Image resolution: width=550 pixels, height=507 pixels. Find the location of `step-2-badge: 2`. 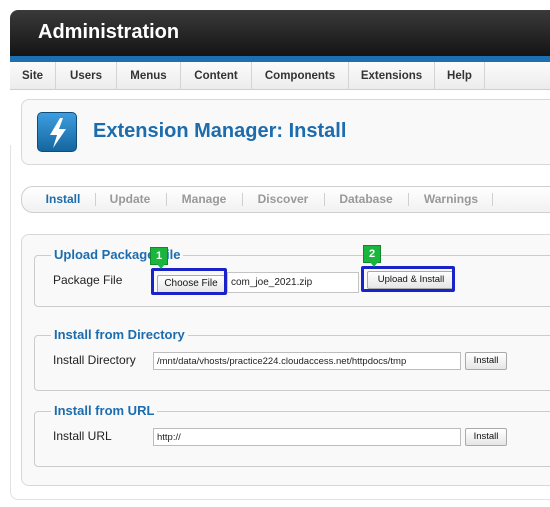

step-2-badge: 2 is located at coordinates (372, 256).